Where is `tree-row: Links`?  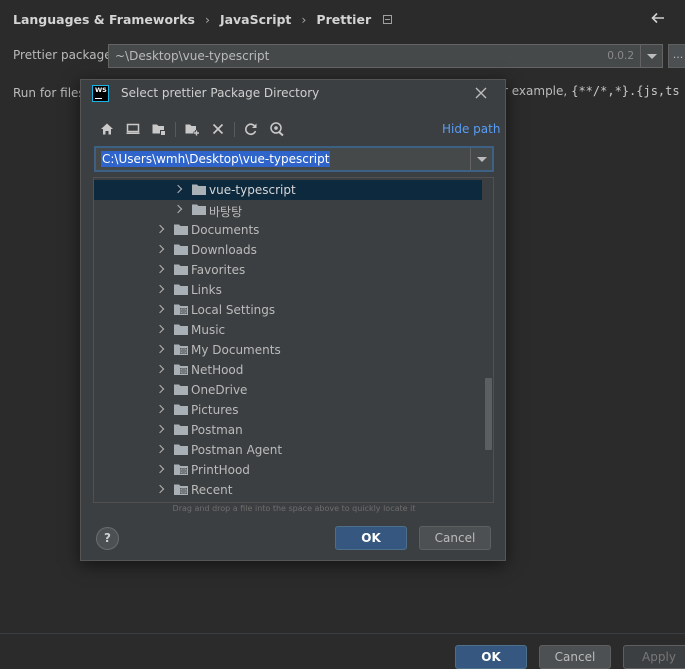
tree-row: Links is located at coordinates (288, 290).